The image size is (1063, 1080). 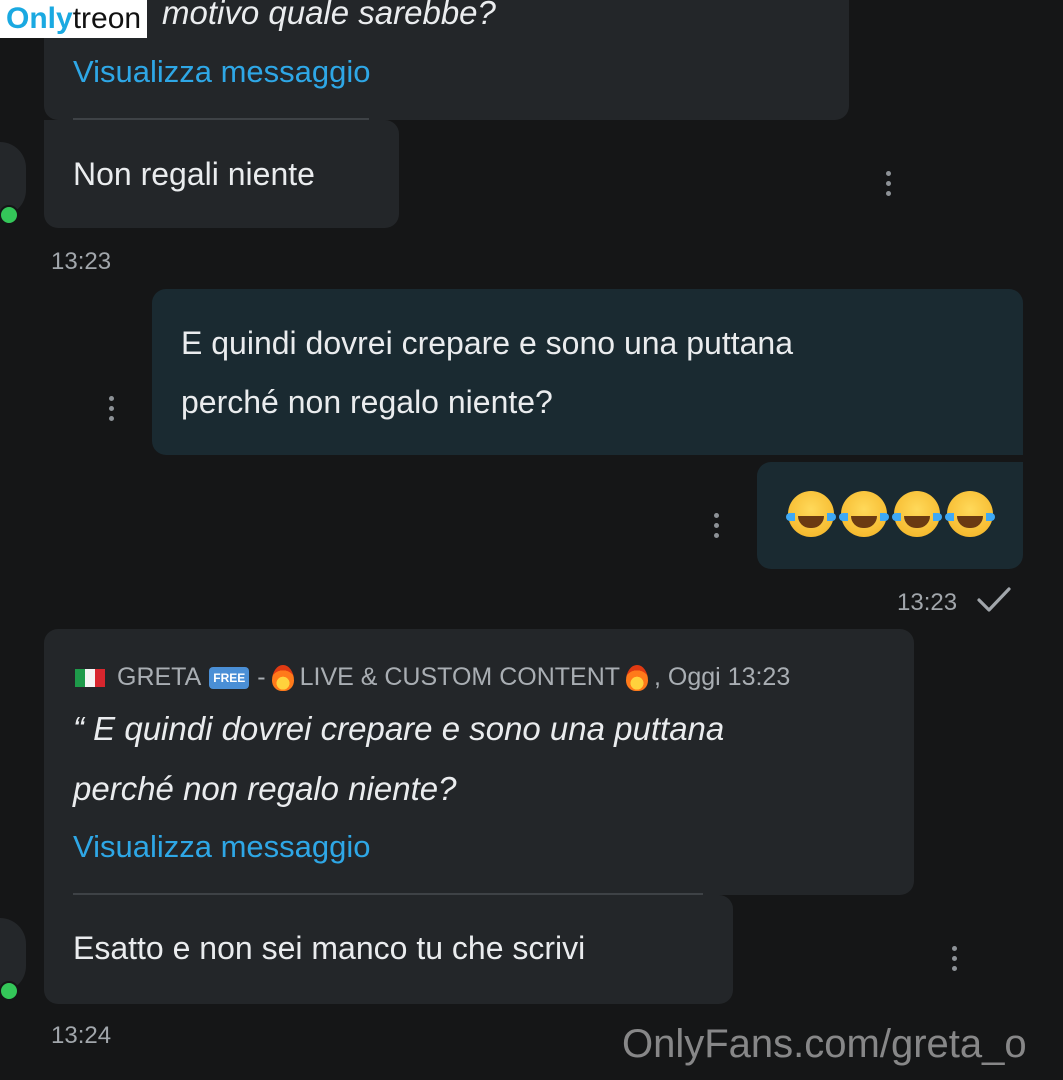 I want to click on quote-date: , Oggi 13:23, so click(x=722, y=677).